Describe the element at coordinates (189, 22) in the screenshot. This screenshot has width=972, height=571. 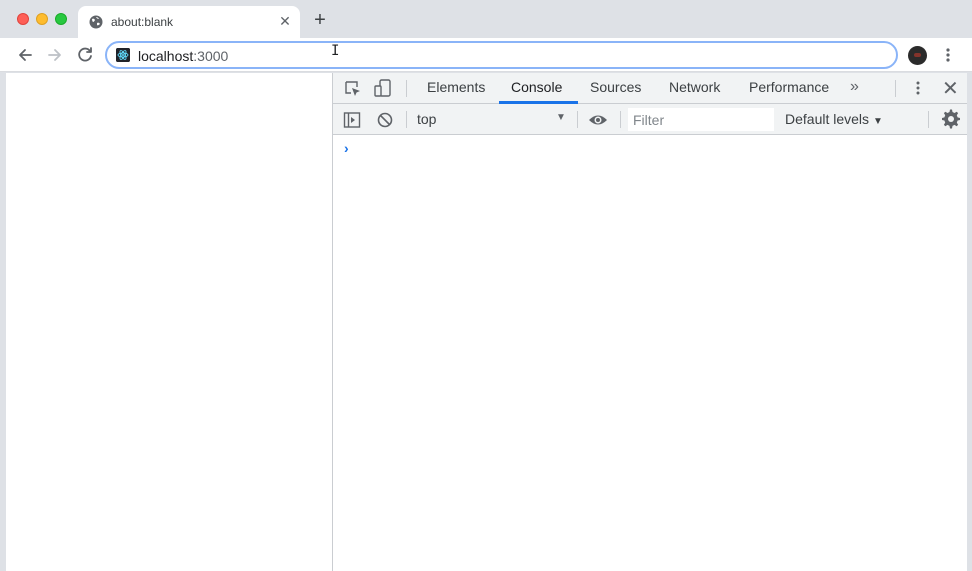
I see `browser-tab: about:blank ✕` at that location.